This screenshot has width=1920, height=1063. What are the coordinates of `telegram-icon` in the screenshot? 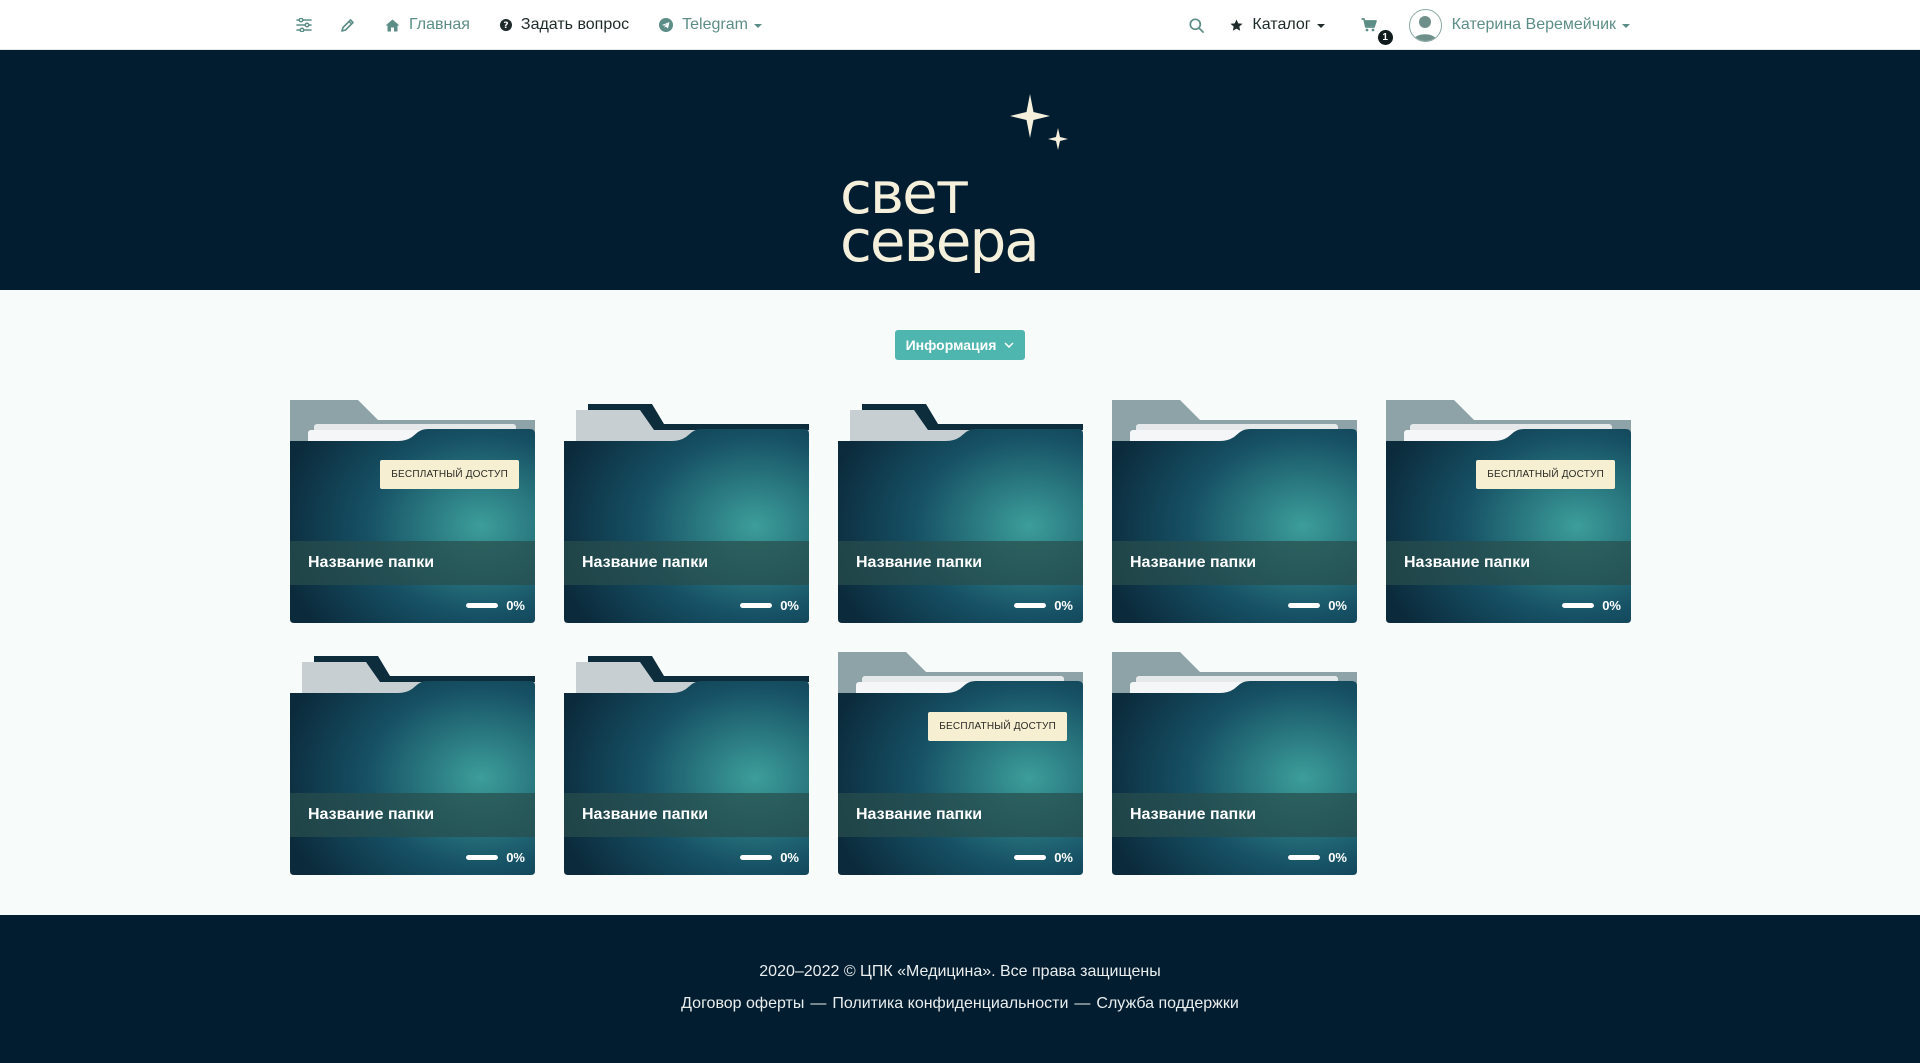 It's located at (666, 25).